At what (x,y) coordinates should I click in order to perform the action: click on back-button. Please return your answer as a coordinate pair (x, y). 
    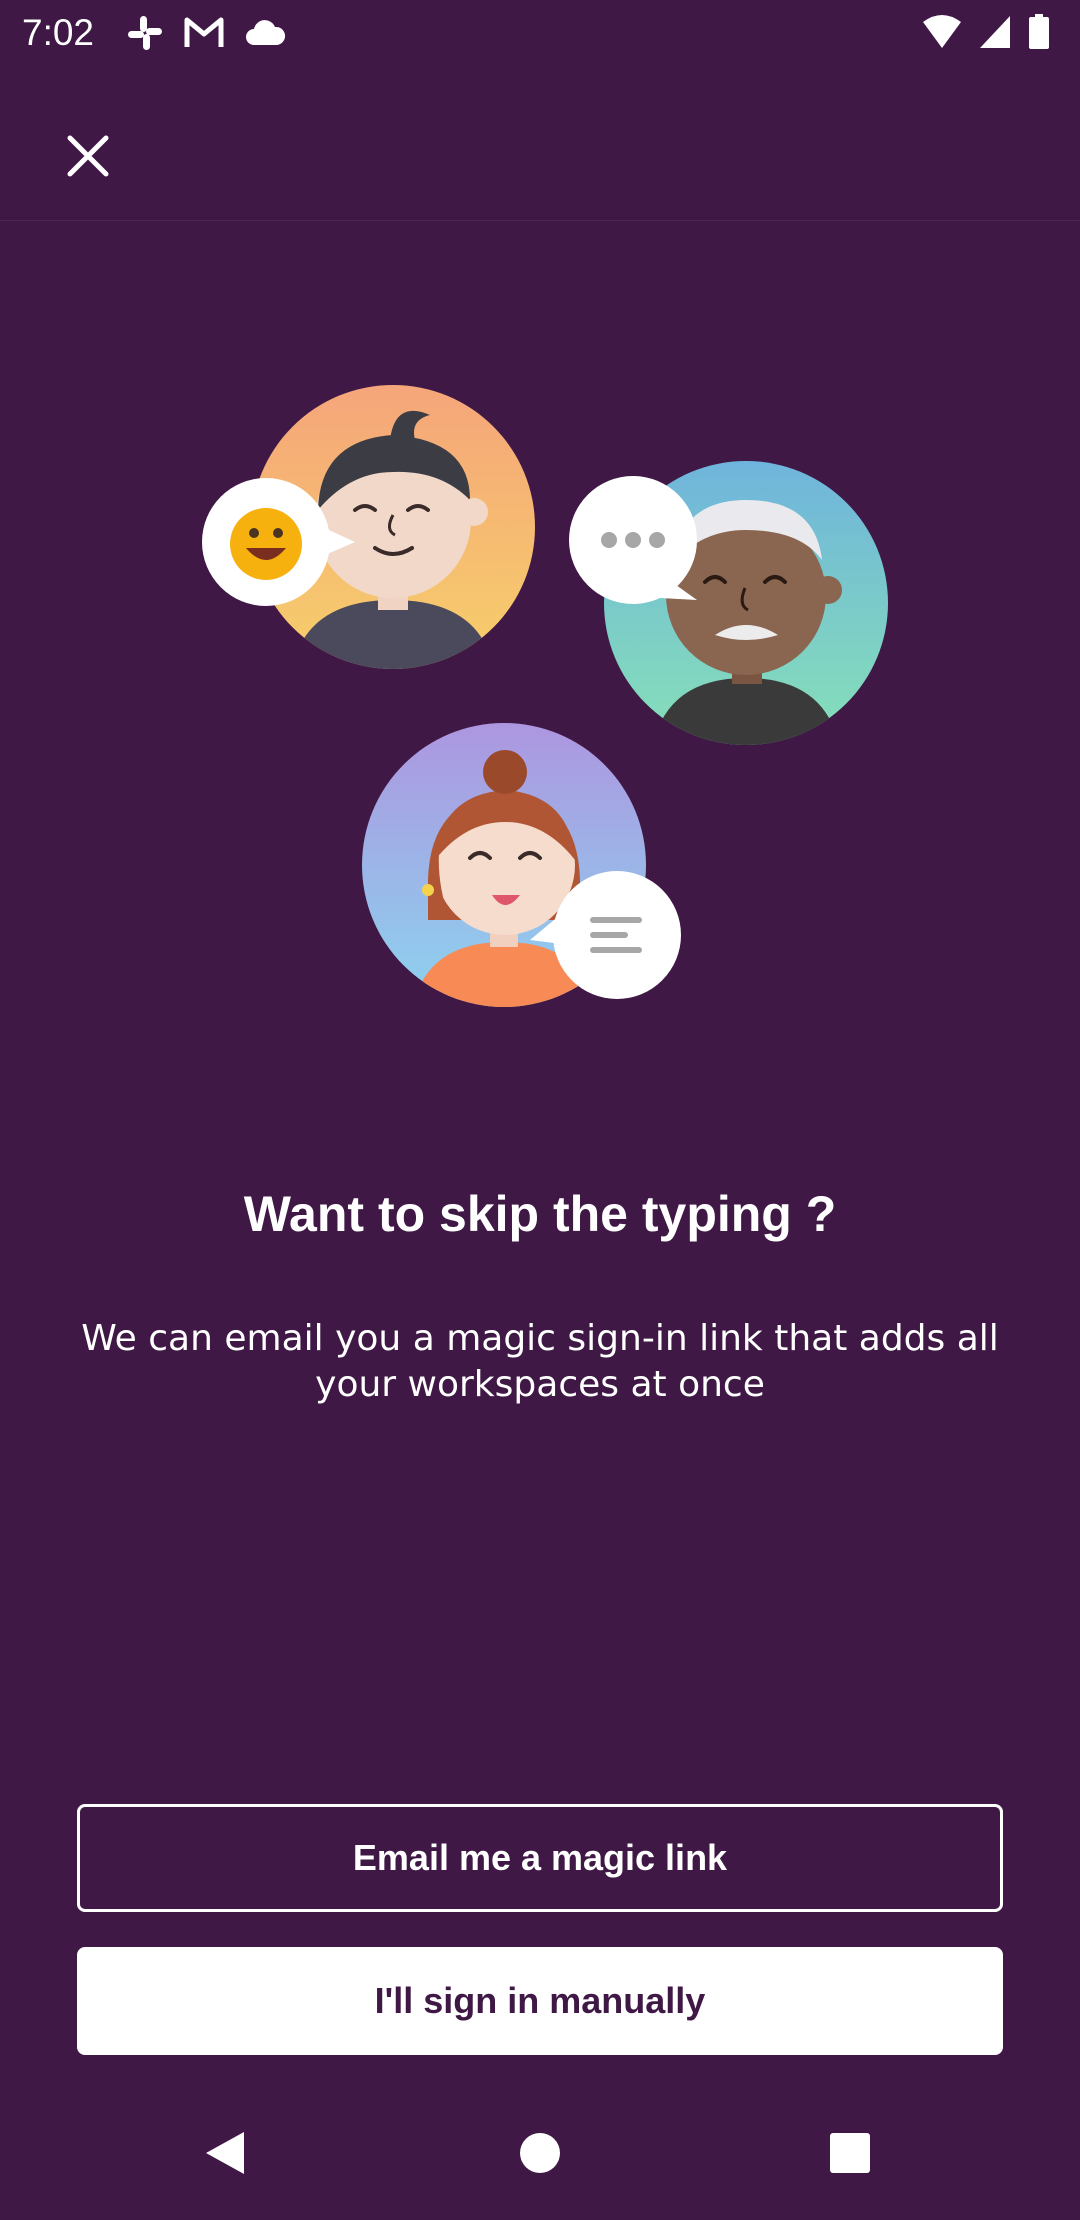
    Looking at the image, I should click on (225, 2155).